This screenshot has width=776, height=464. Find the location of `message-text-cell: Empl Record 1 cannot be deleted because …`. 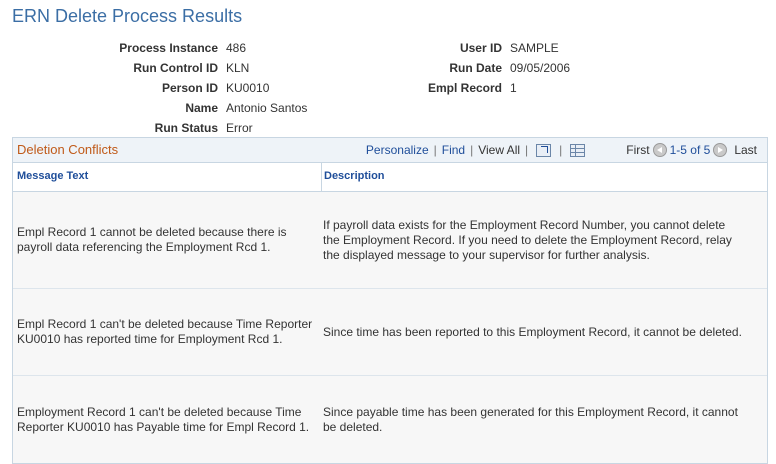

message-text-cell: Empl Record 1 cannot be deleted because … is located at coordinates (152, 239).